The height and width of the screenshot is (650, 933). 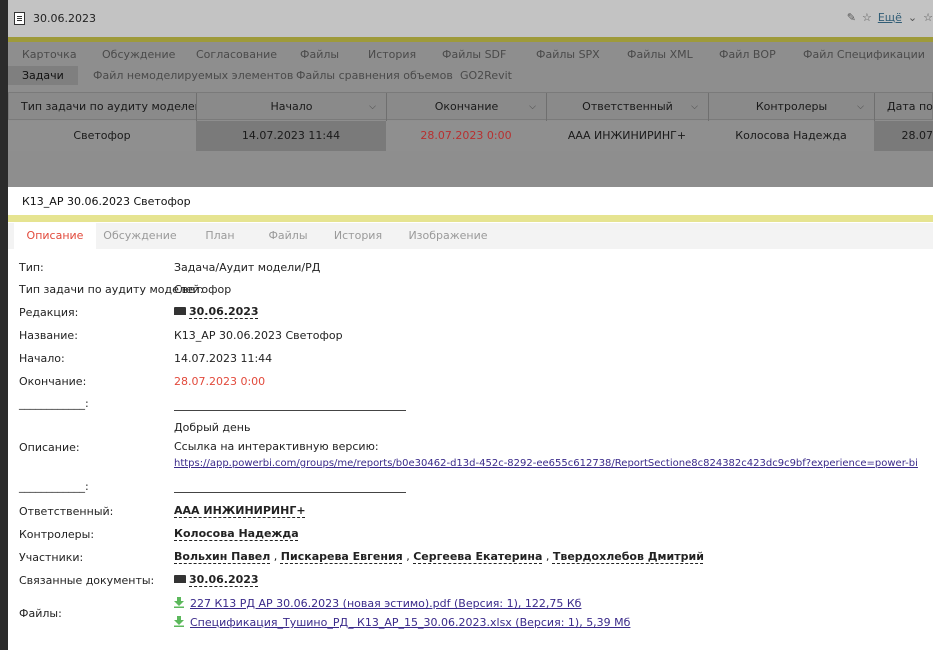 What do you see at coordinates (791, 135) in the screenshot?
I see `table-cell: Колосова Надежда` at bounding box center [791, 135].